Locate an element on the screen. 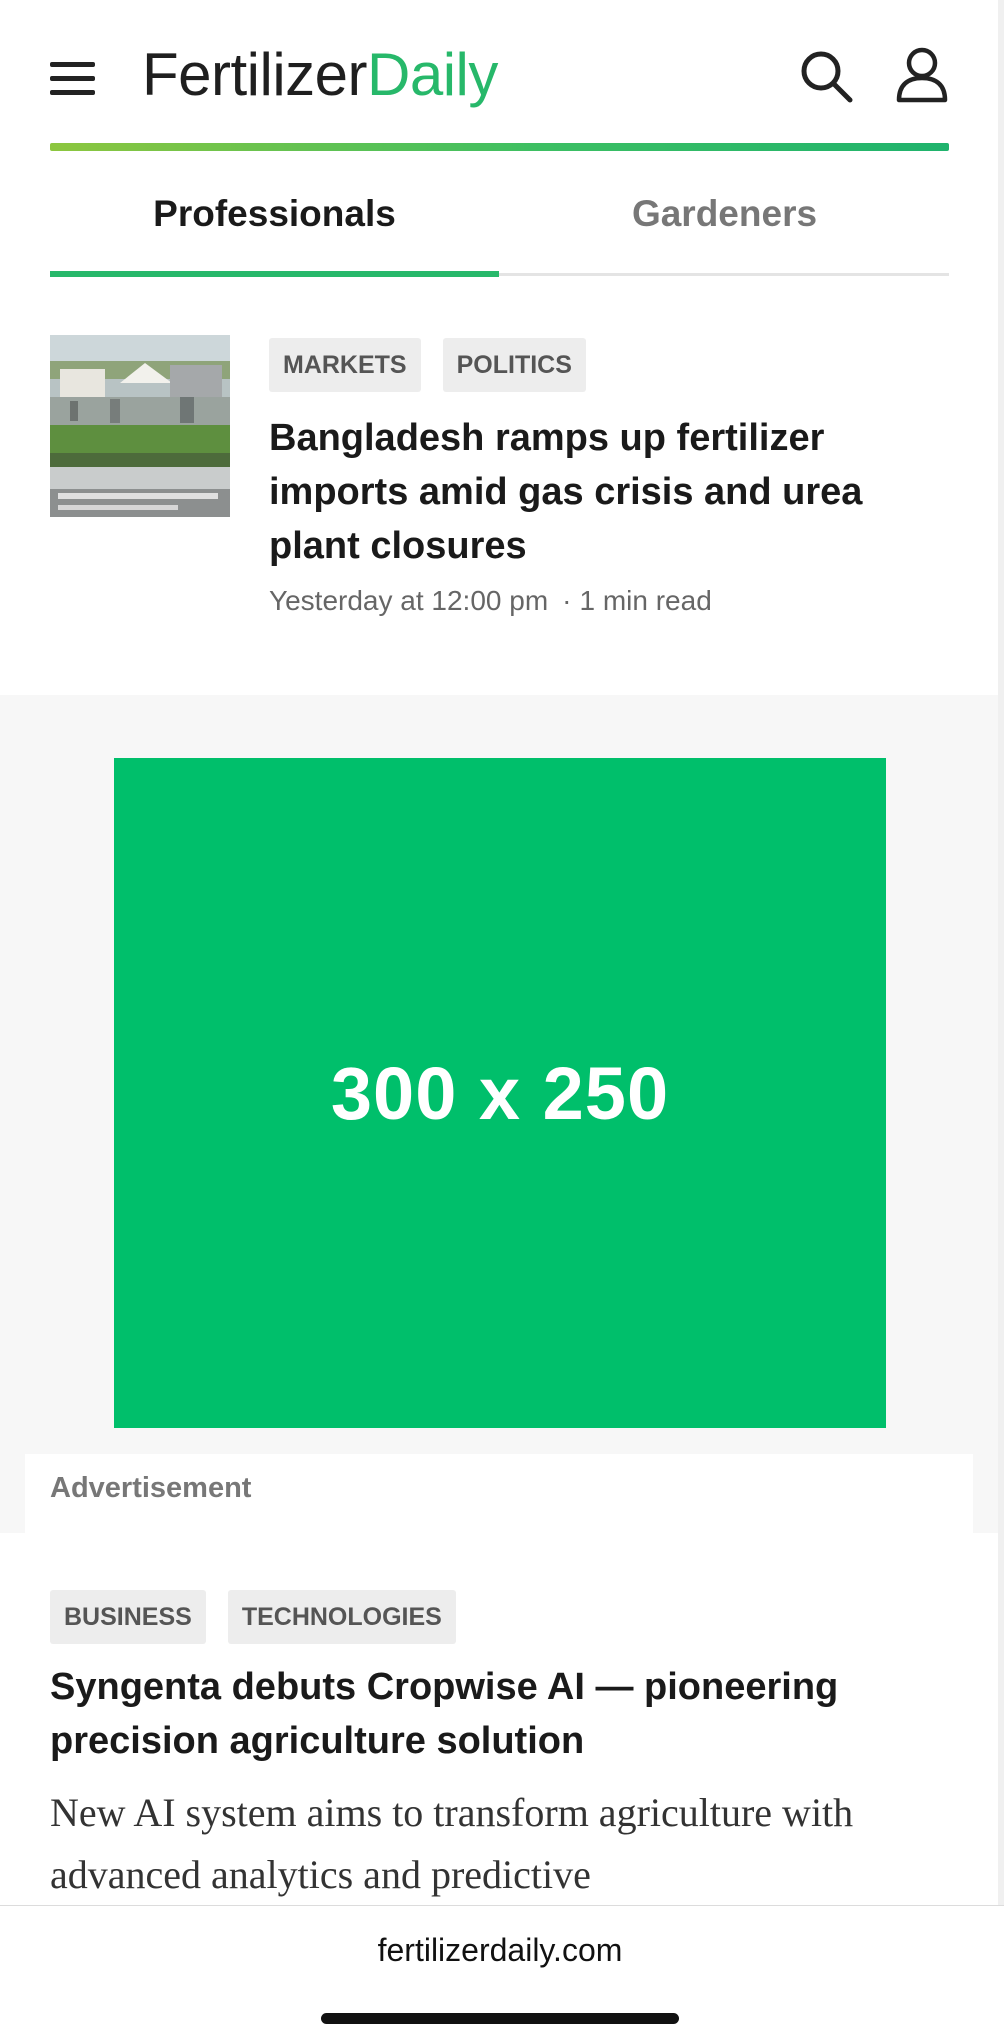 This screenshot has height=2027, width=1004. user-icon is located at coordinates (922, 75).